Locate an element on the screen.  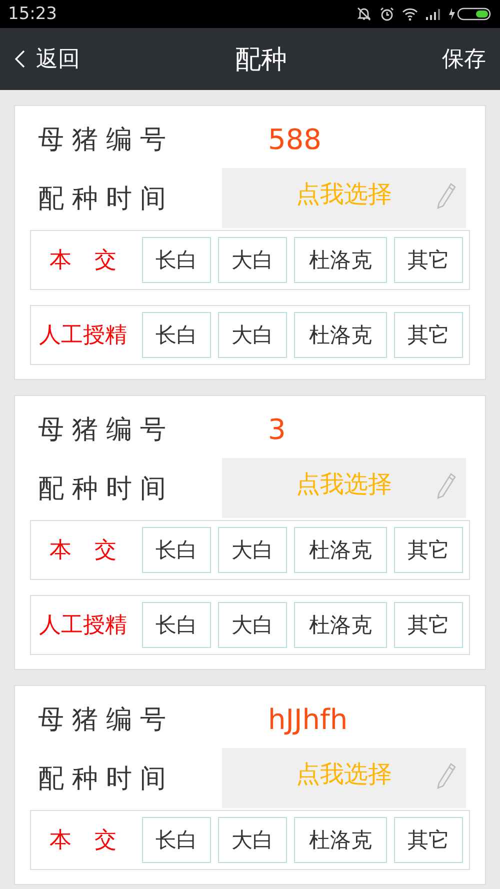
page-title: 配种 is located at coordinates (261, 60).